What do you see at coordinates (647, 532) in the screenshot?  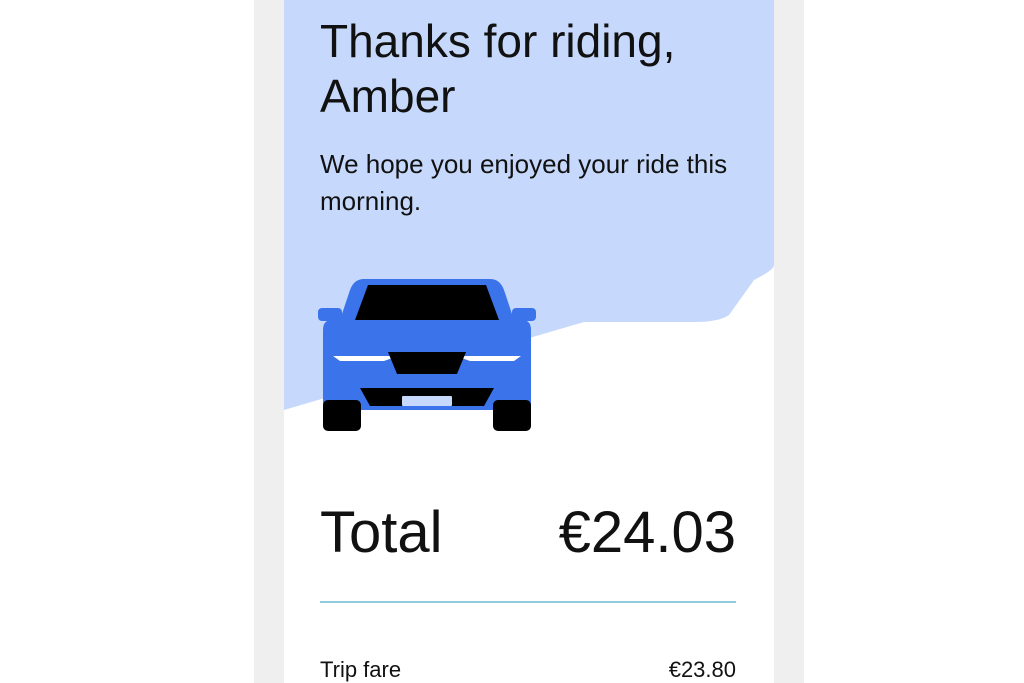 I see `total-amount: €24.03` at bounding box center [647, 532].